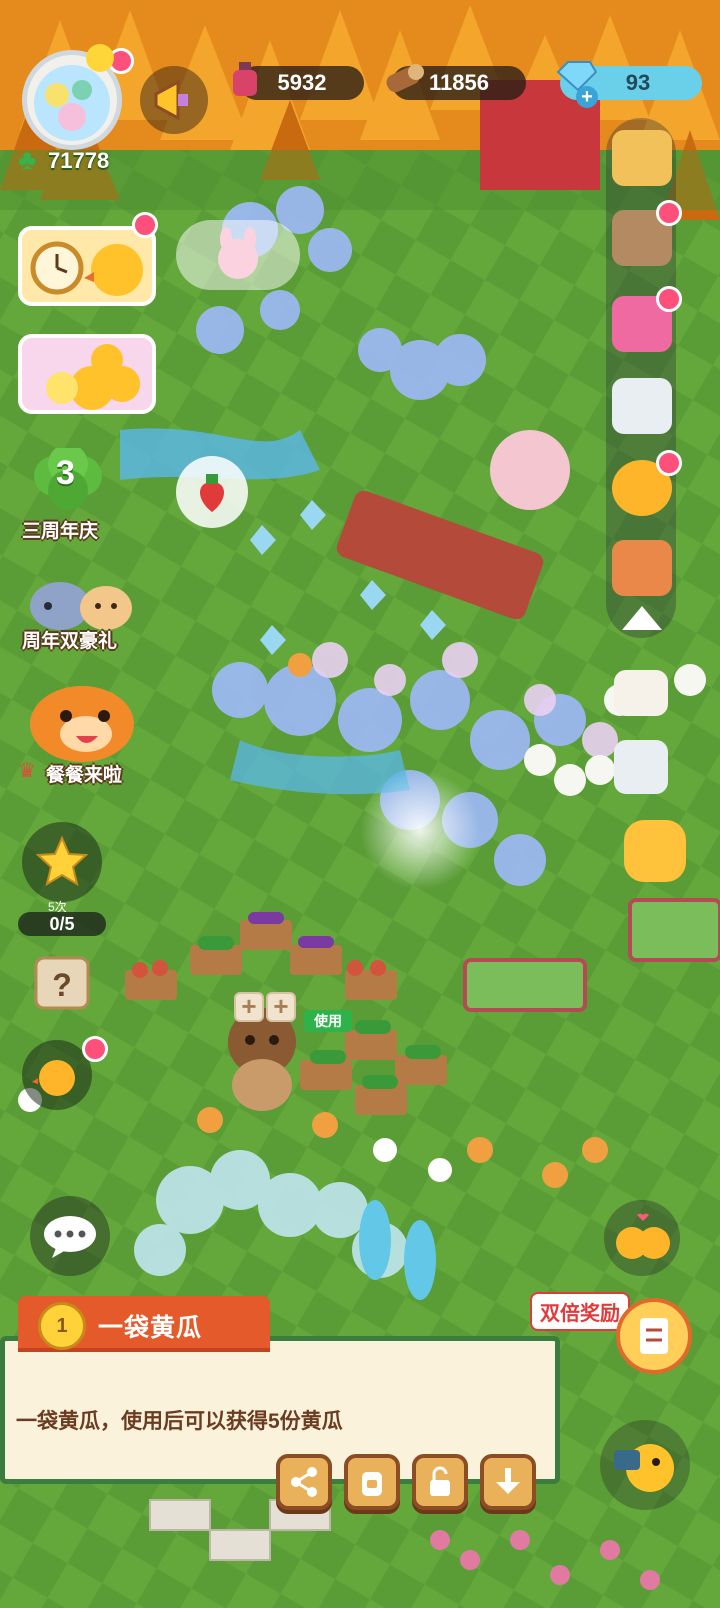 The image size is (720, 1608). I want to click on scroll-icon, so click(654, 1336).